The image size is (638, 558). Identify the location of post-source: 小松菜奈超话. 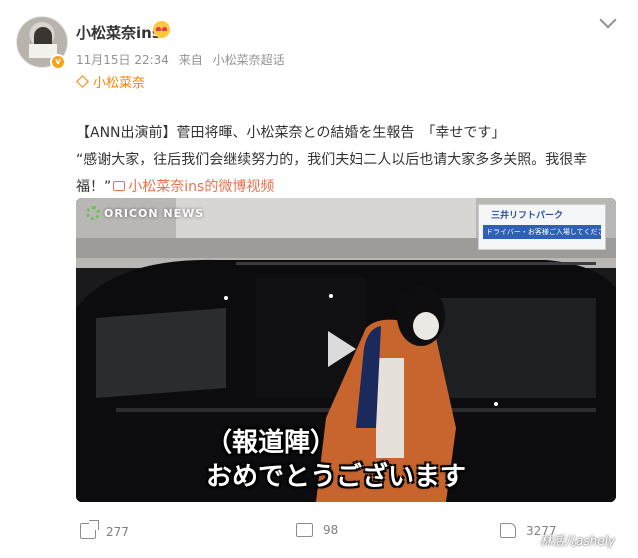
(249, 60).